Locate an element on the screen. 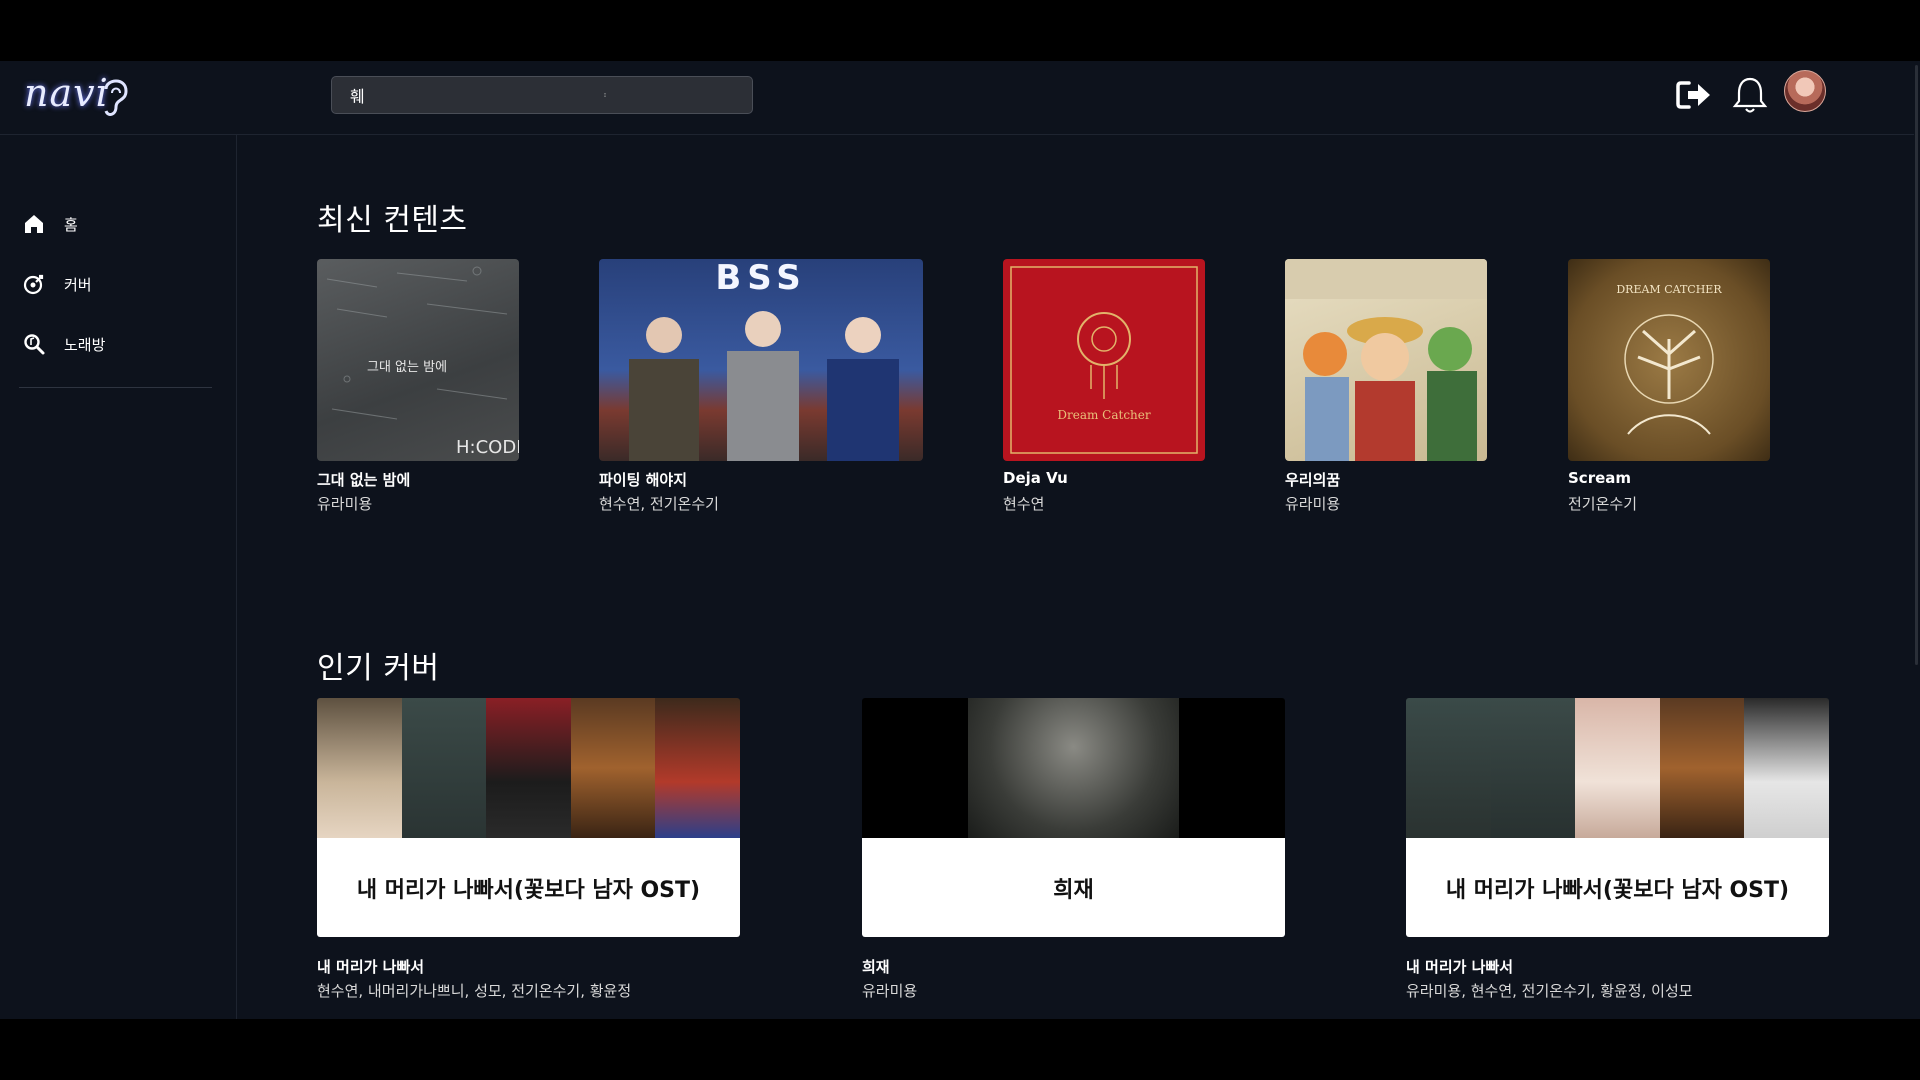  album-cover is located at coordinates (1386, 360).